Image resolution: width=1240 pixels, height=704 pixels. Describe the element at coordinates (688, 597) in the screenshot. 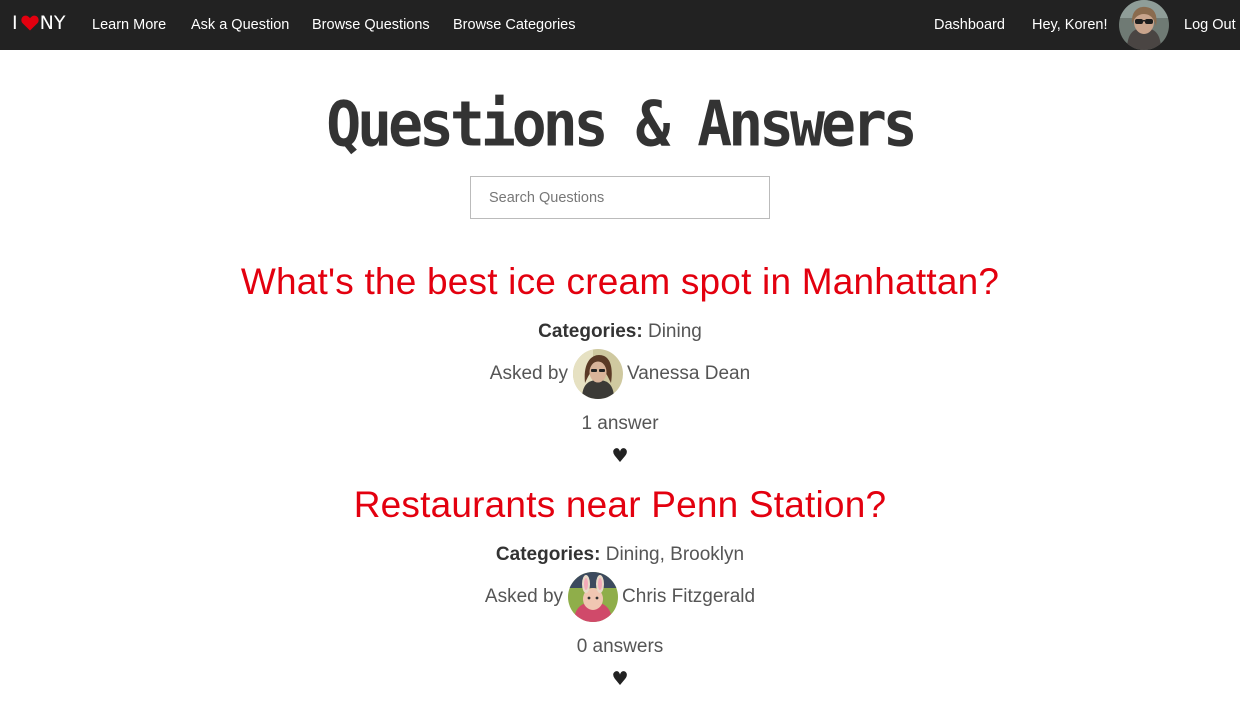

I see `author-name: Chris Fitzgerald` at that location.